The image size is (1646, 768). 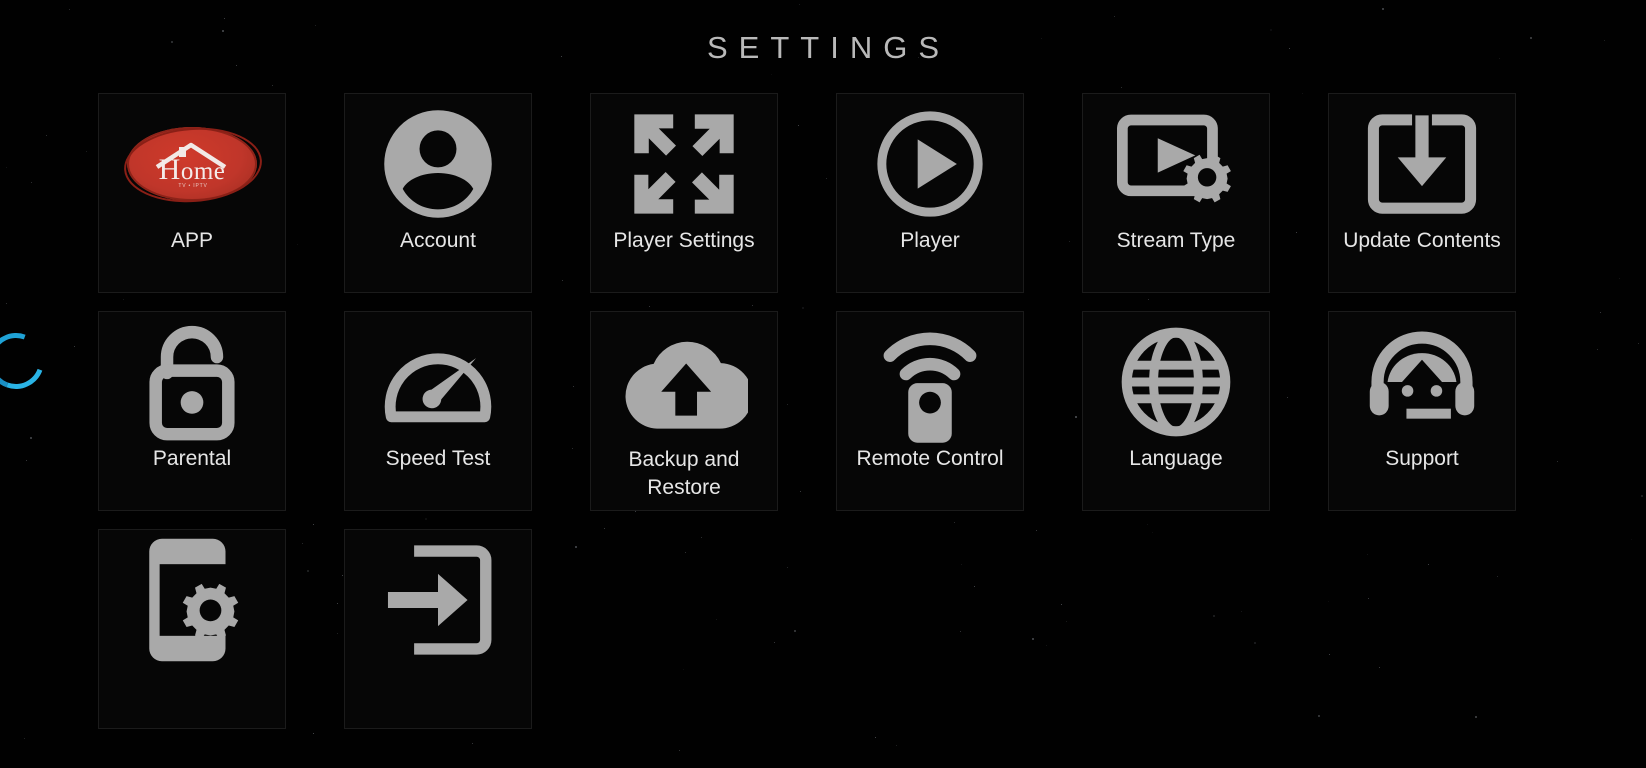 What do you see at coordinates (684, 473) in the screenshot?
I see `settings-tile-label: Backup and Restore` at bounding box center [684, 473].